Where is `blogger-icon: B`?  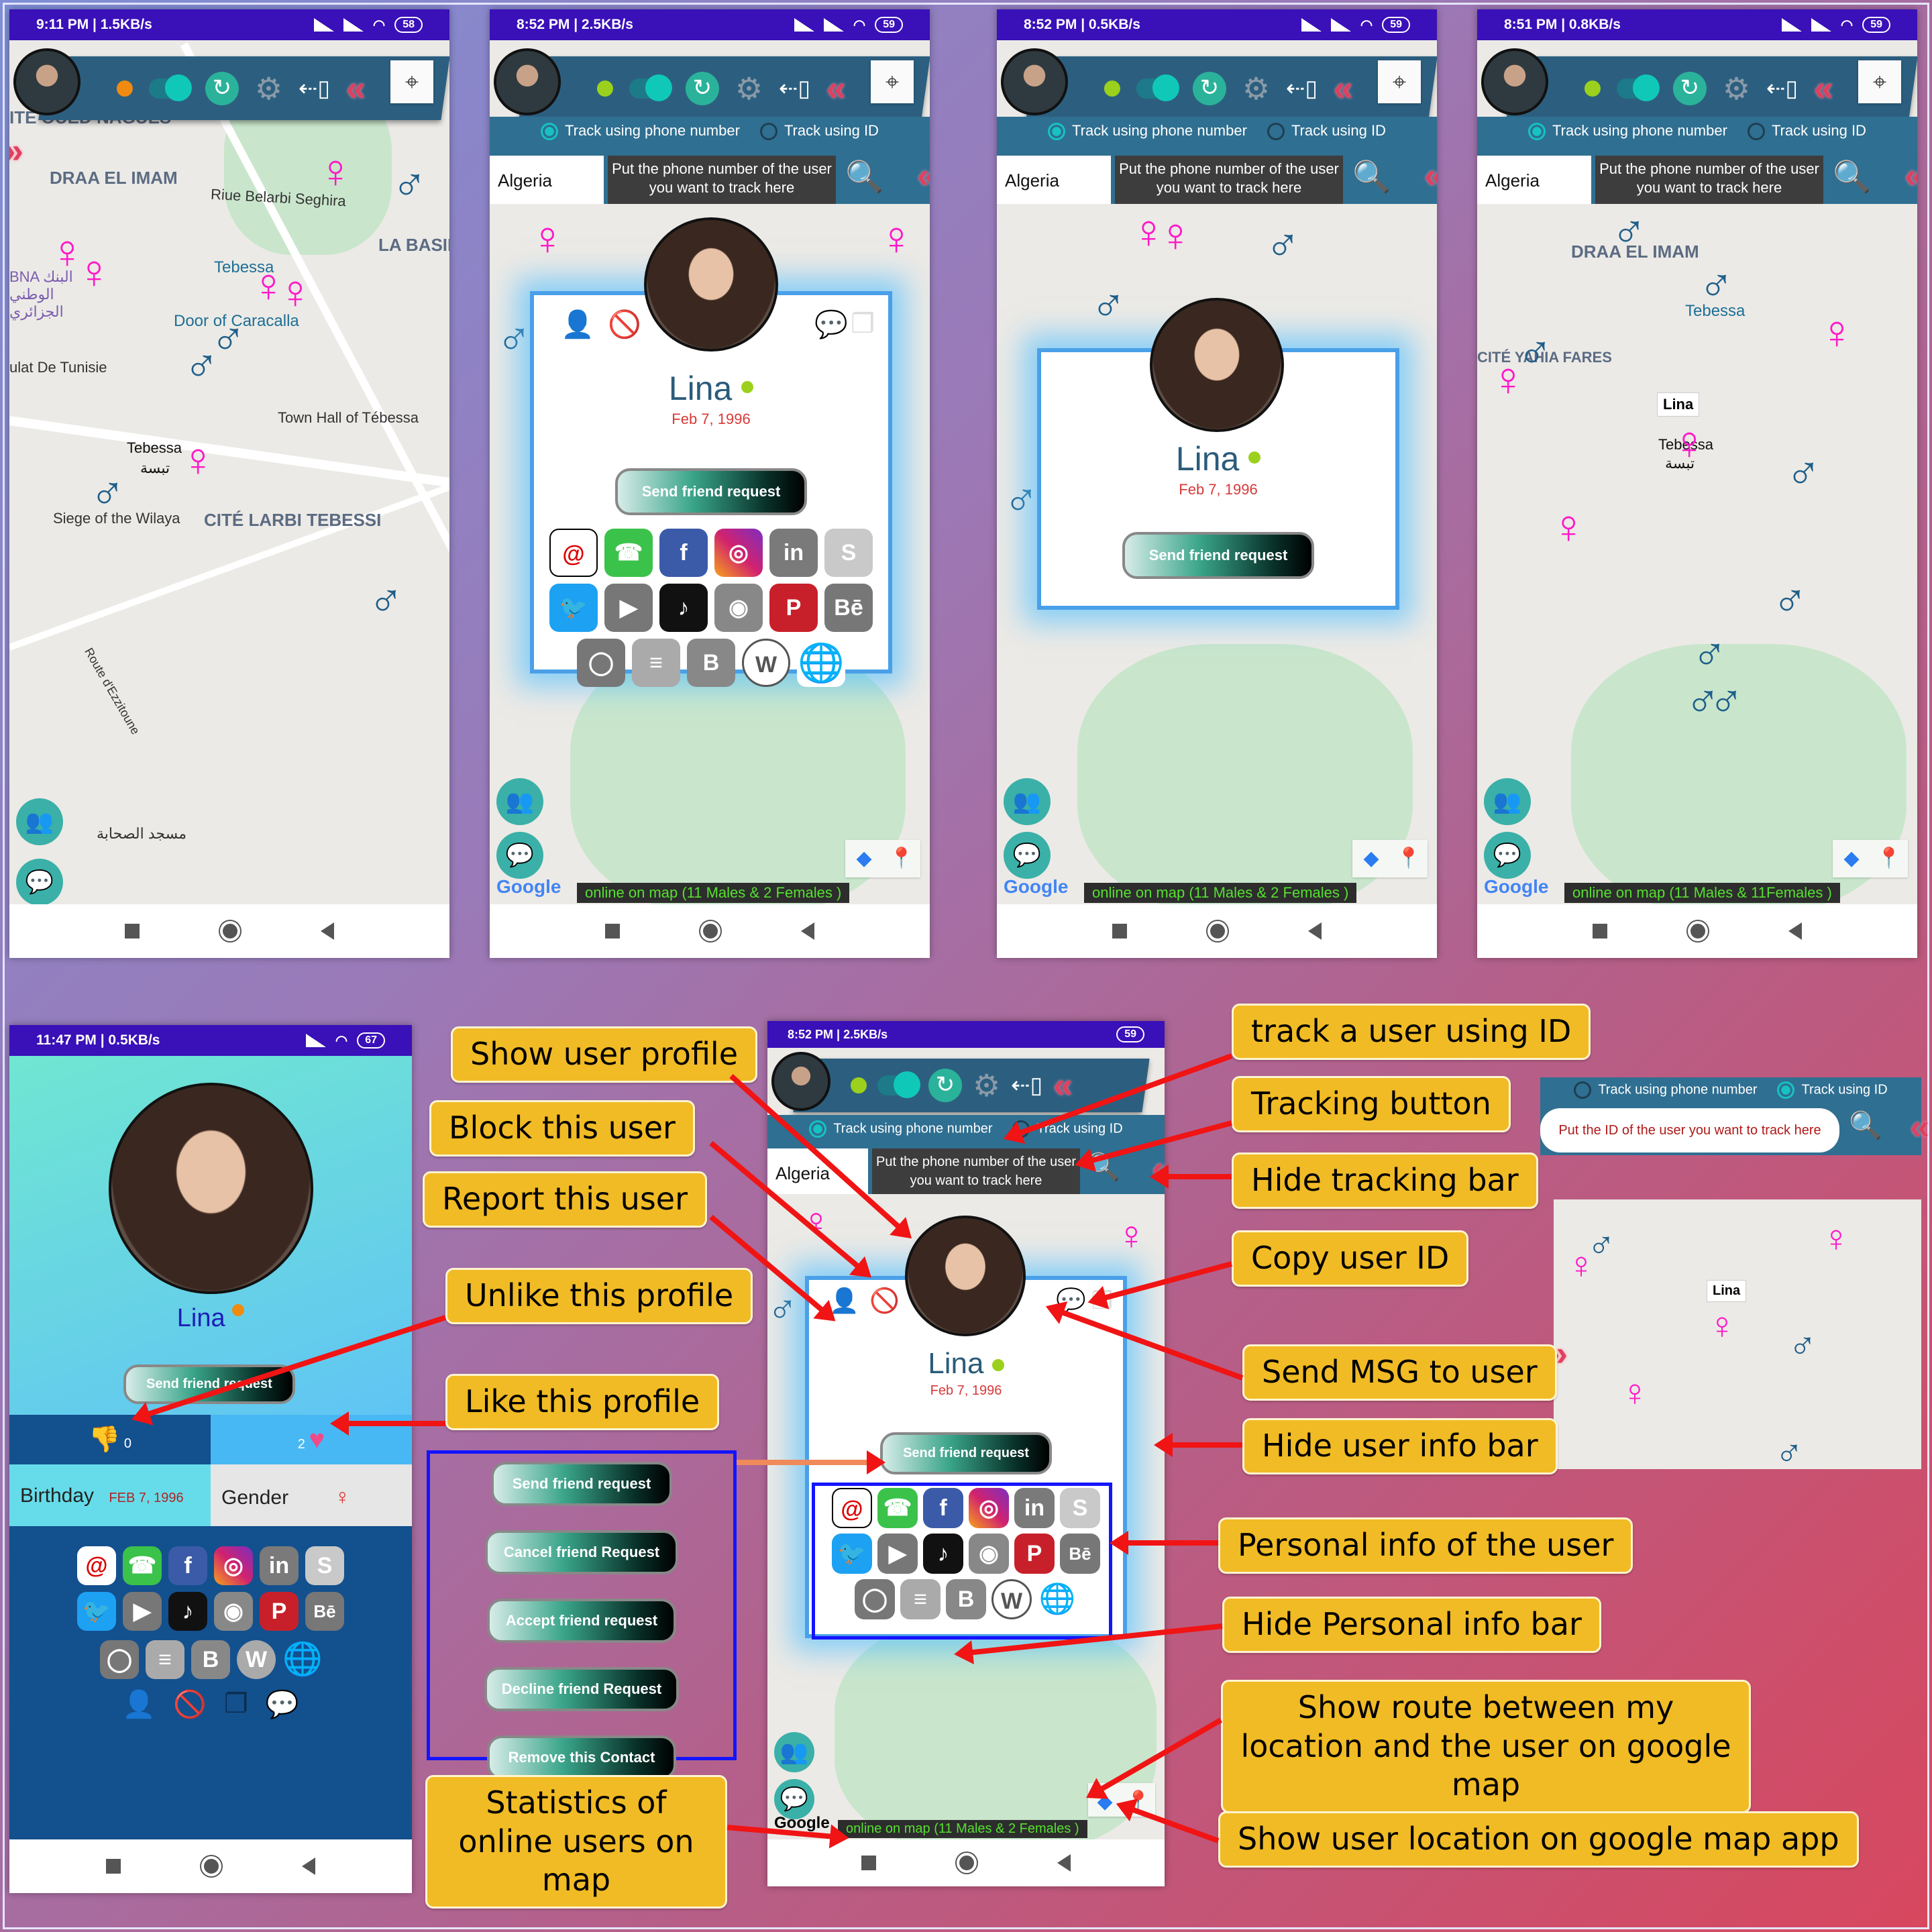 blogger-icon: B is located at coordinates (210, 1659).